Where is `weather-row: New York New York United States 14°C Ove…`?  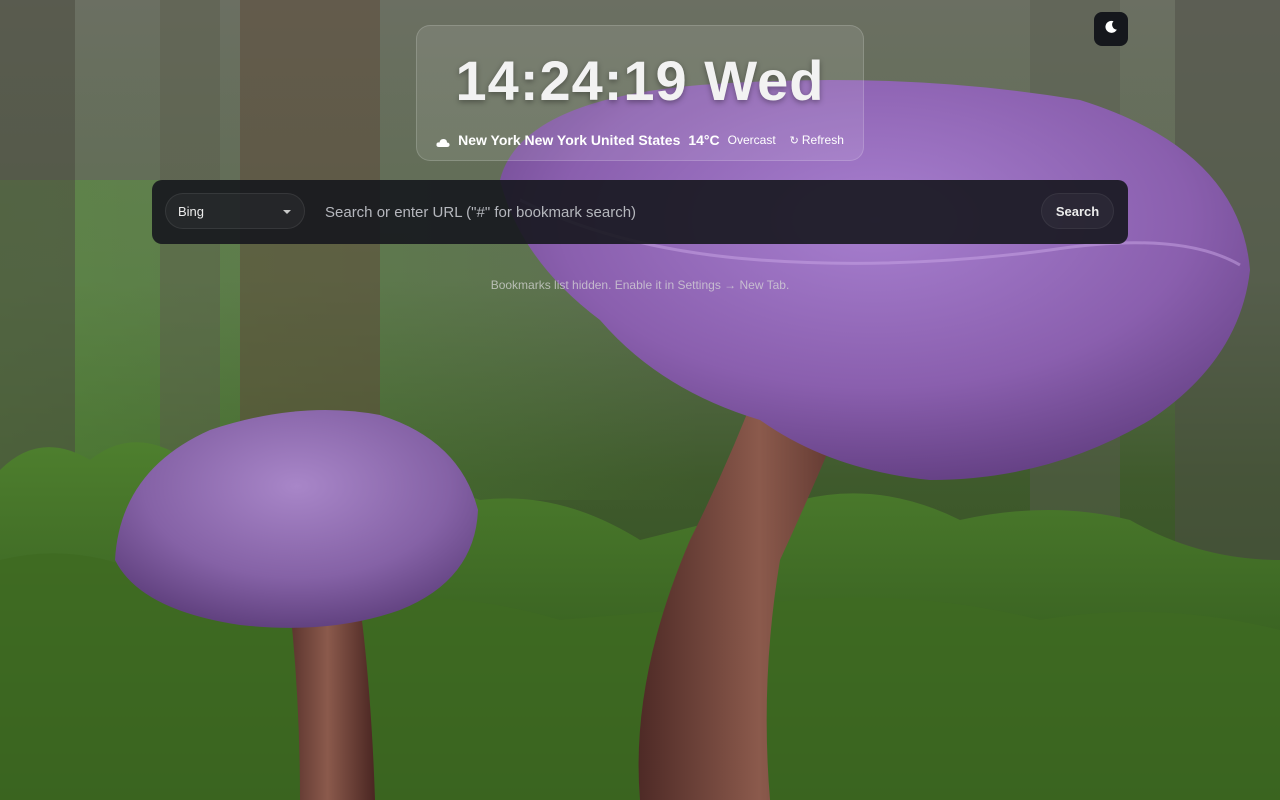
weather-row: New York New York United States 14°C Ove… is located at coordinates (640, 140).